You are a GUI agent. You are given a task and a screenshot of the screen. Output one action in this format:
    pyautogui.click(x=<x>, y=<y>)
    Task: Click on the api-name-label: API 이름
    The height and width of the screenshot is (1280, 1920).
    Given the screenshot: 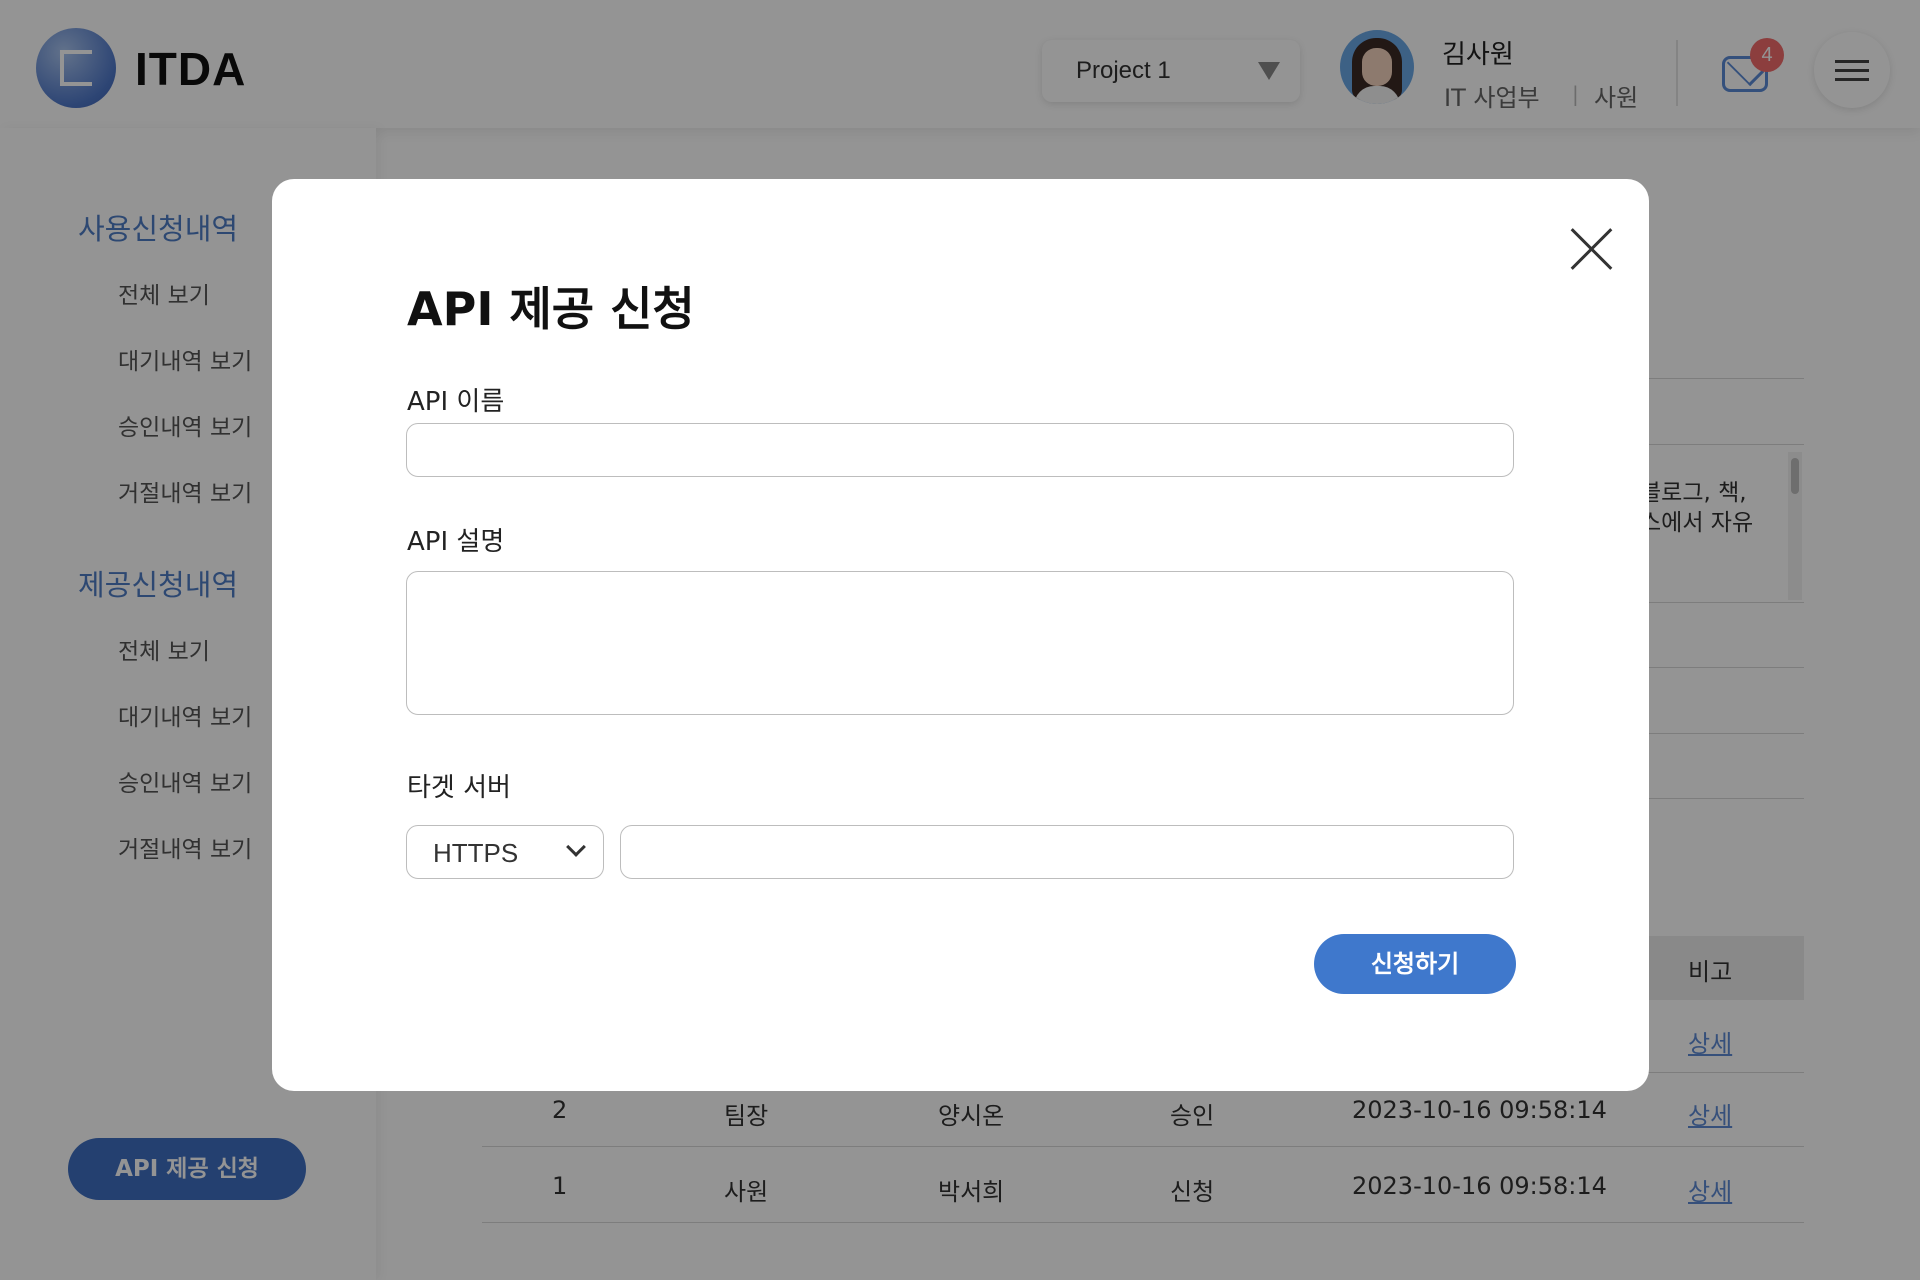 What is the action you would take?
    pyautogui.click(x=456, y=402)
    